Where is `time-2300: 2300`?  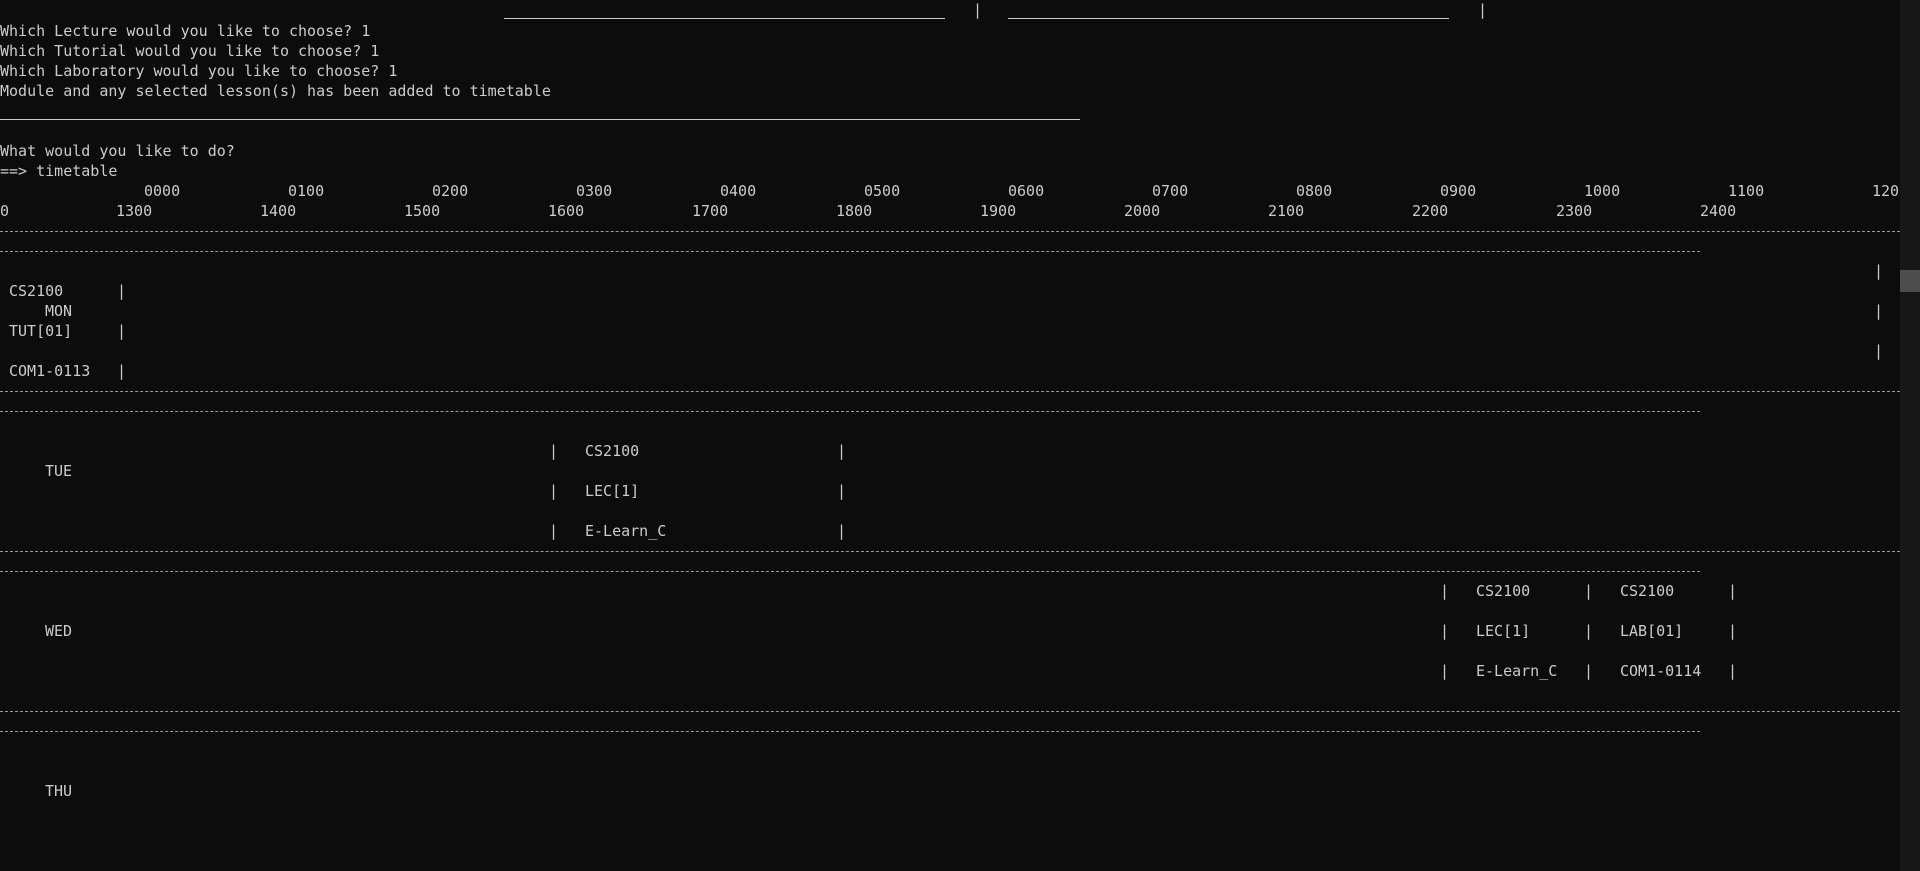
time-2300: 2300 is located at coordinates (1574, 211).